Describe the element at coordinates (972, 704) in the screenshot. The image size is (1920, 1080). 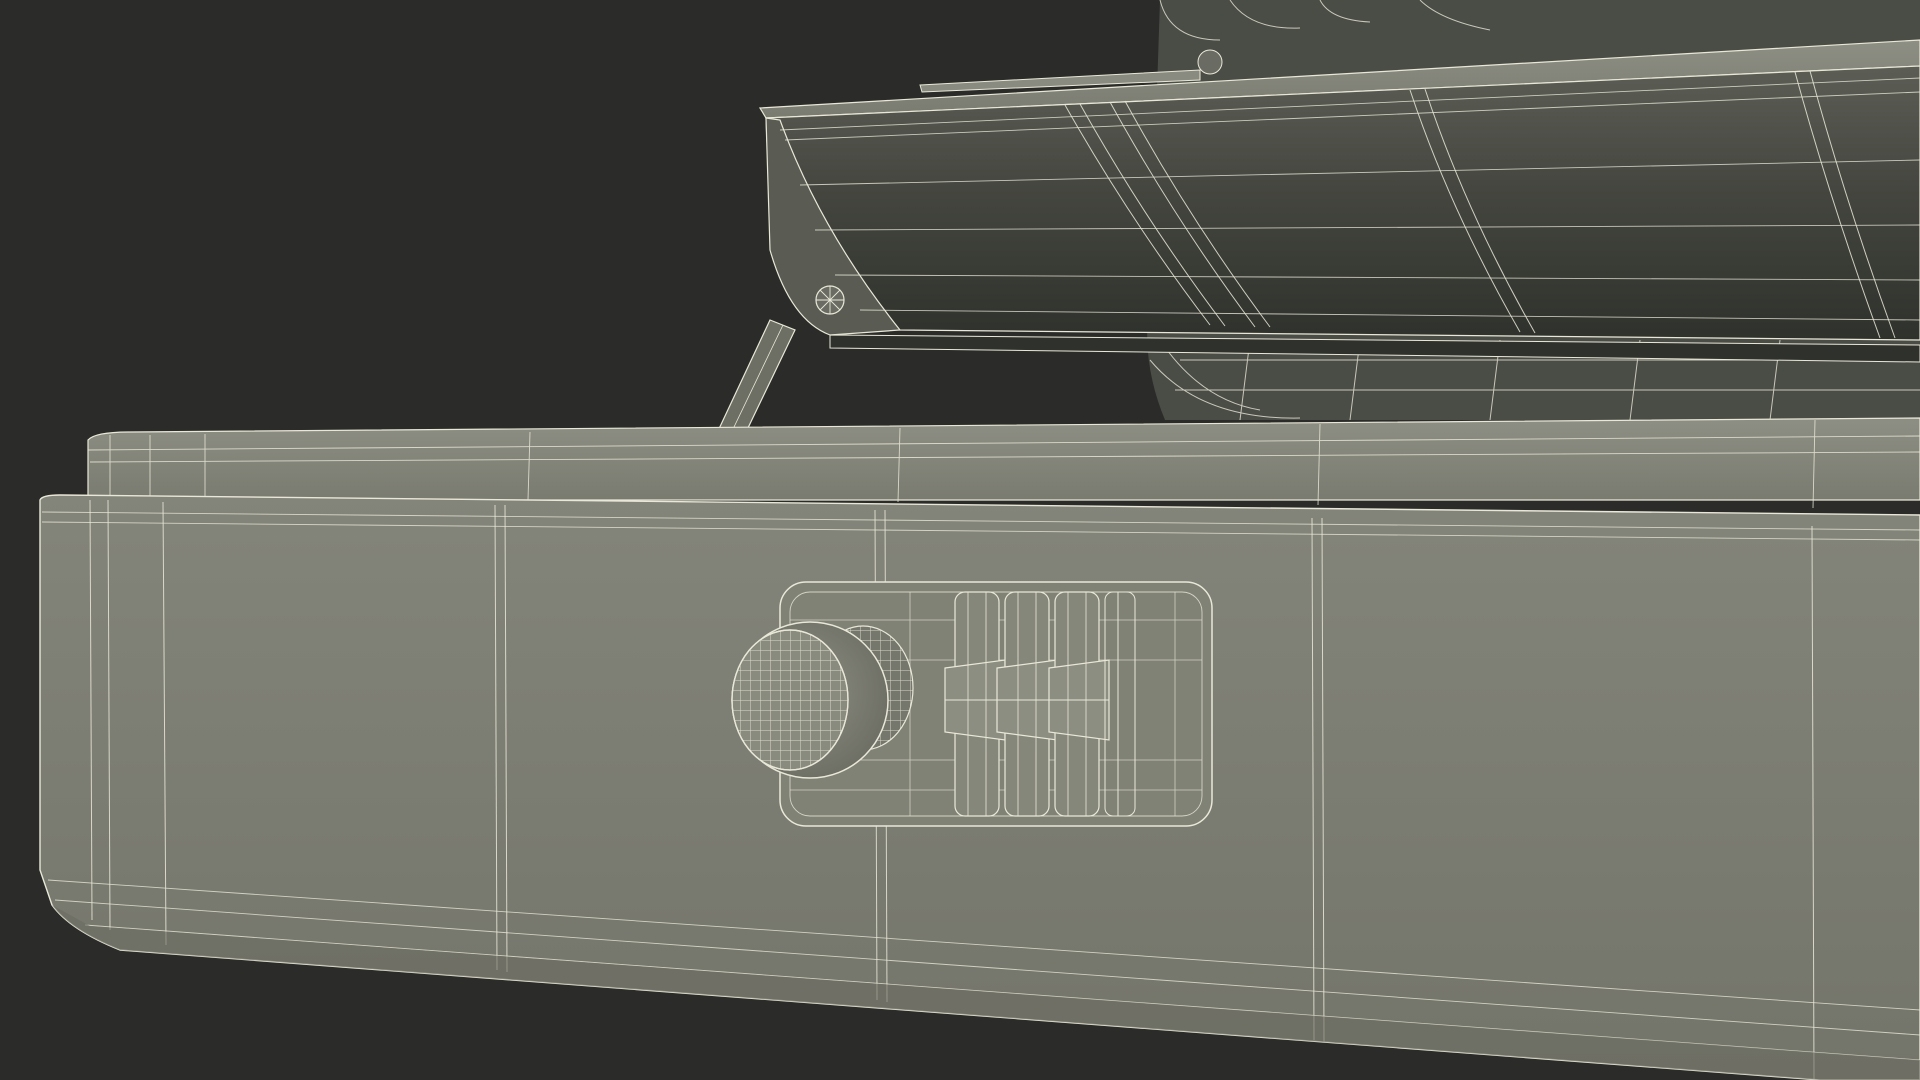
I see `combination-lock-icon` at that location.